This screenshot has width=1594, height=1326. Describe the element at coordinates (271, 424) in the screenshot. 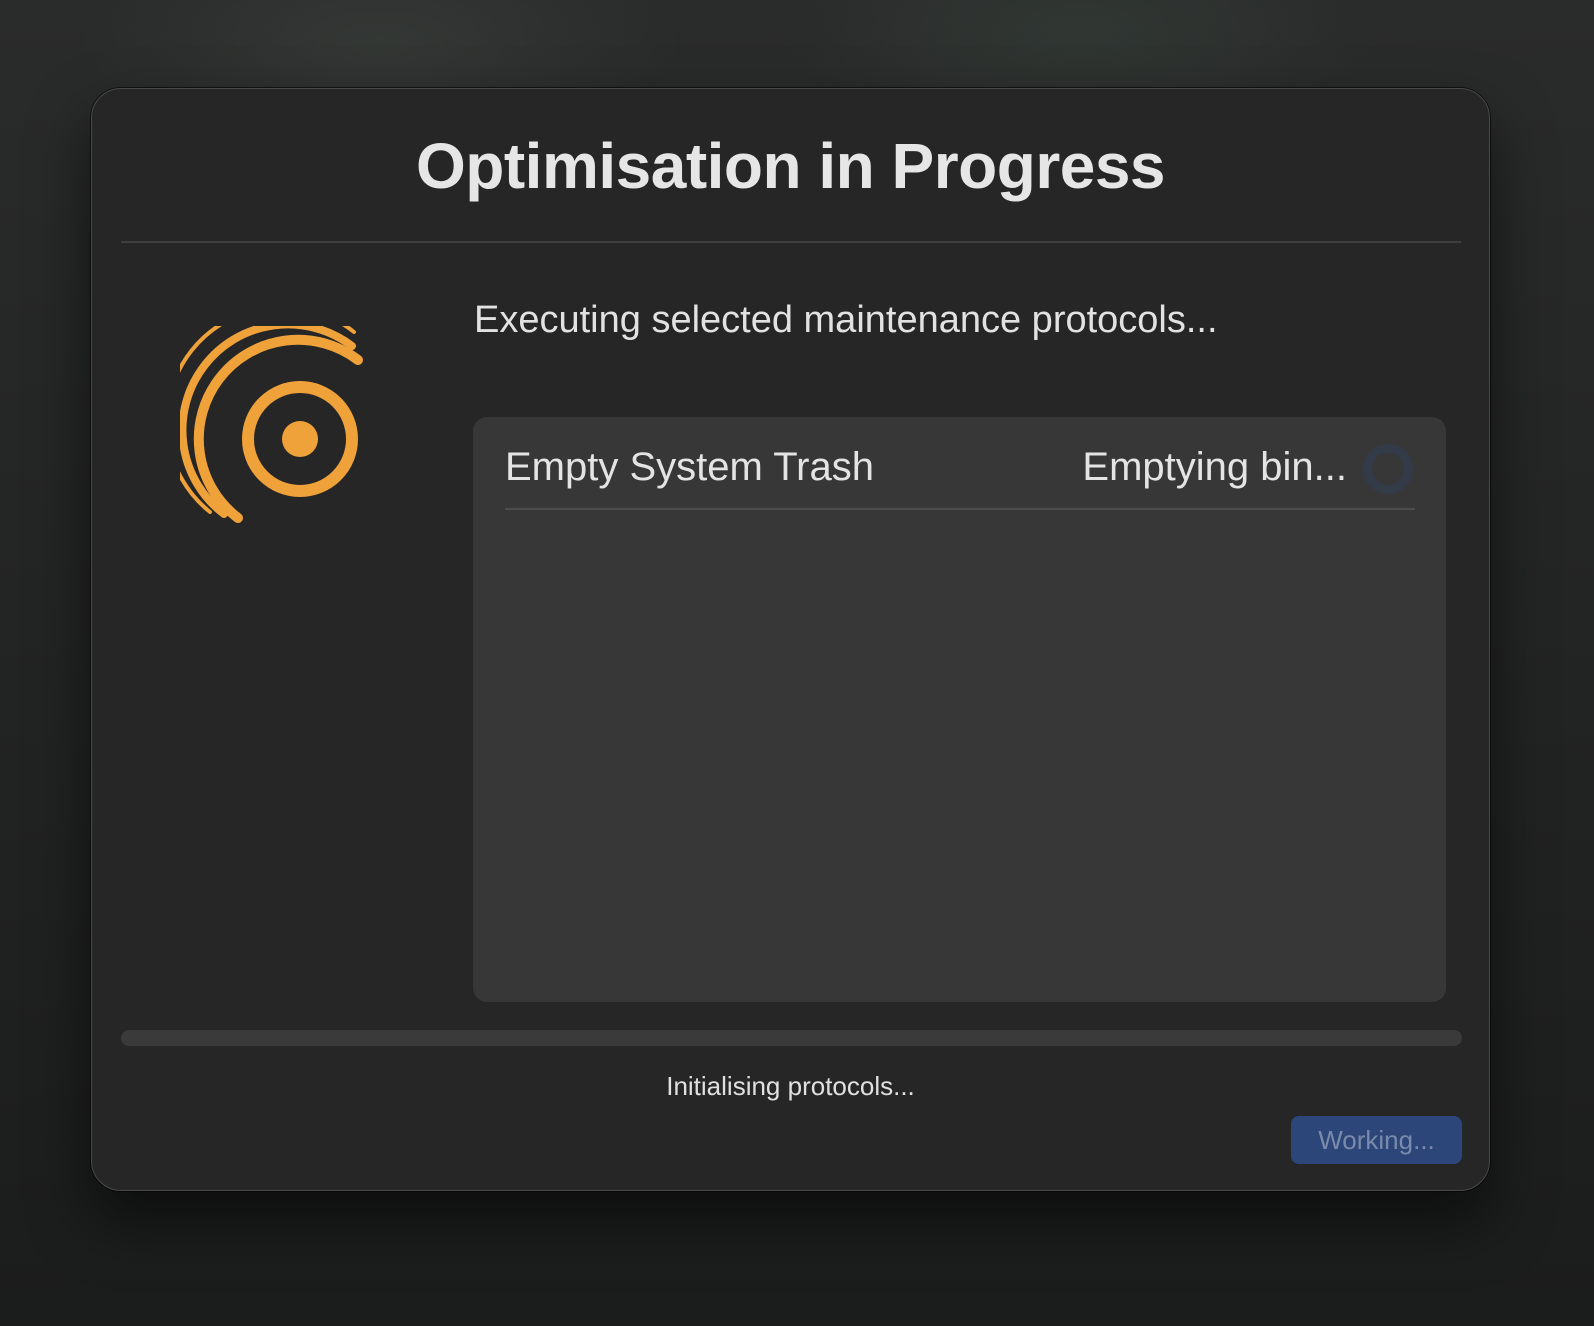

I see `concentric-arcs-logo-icon` at that location.